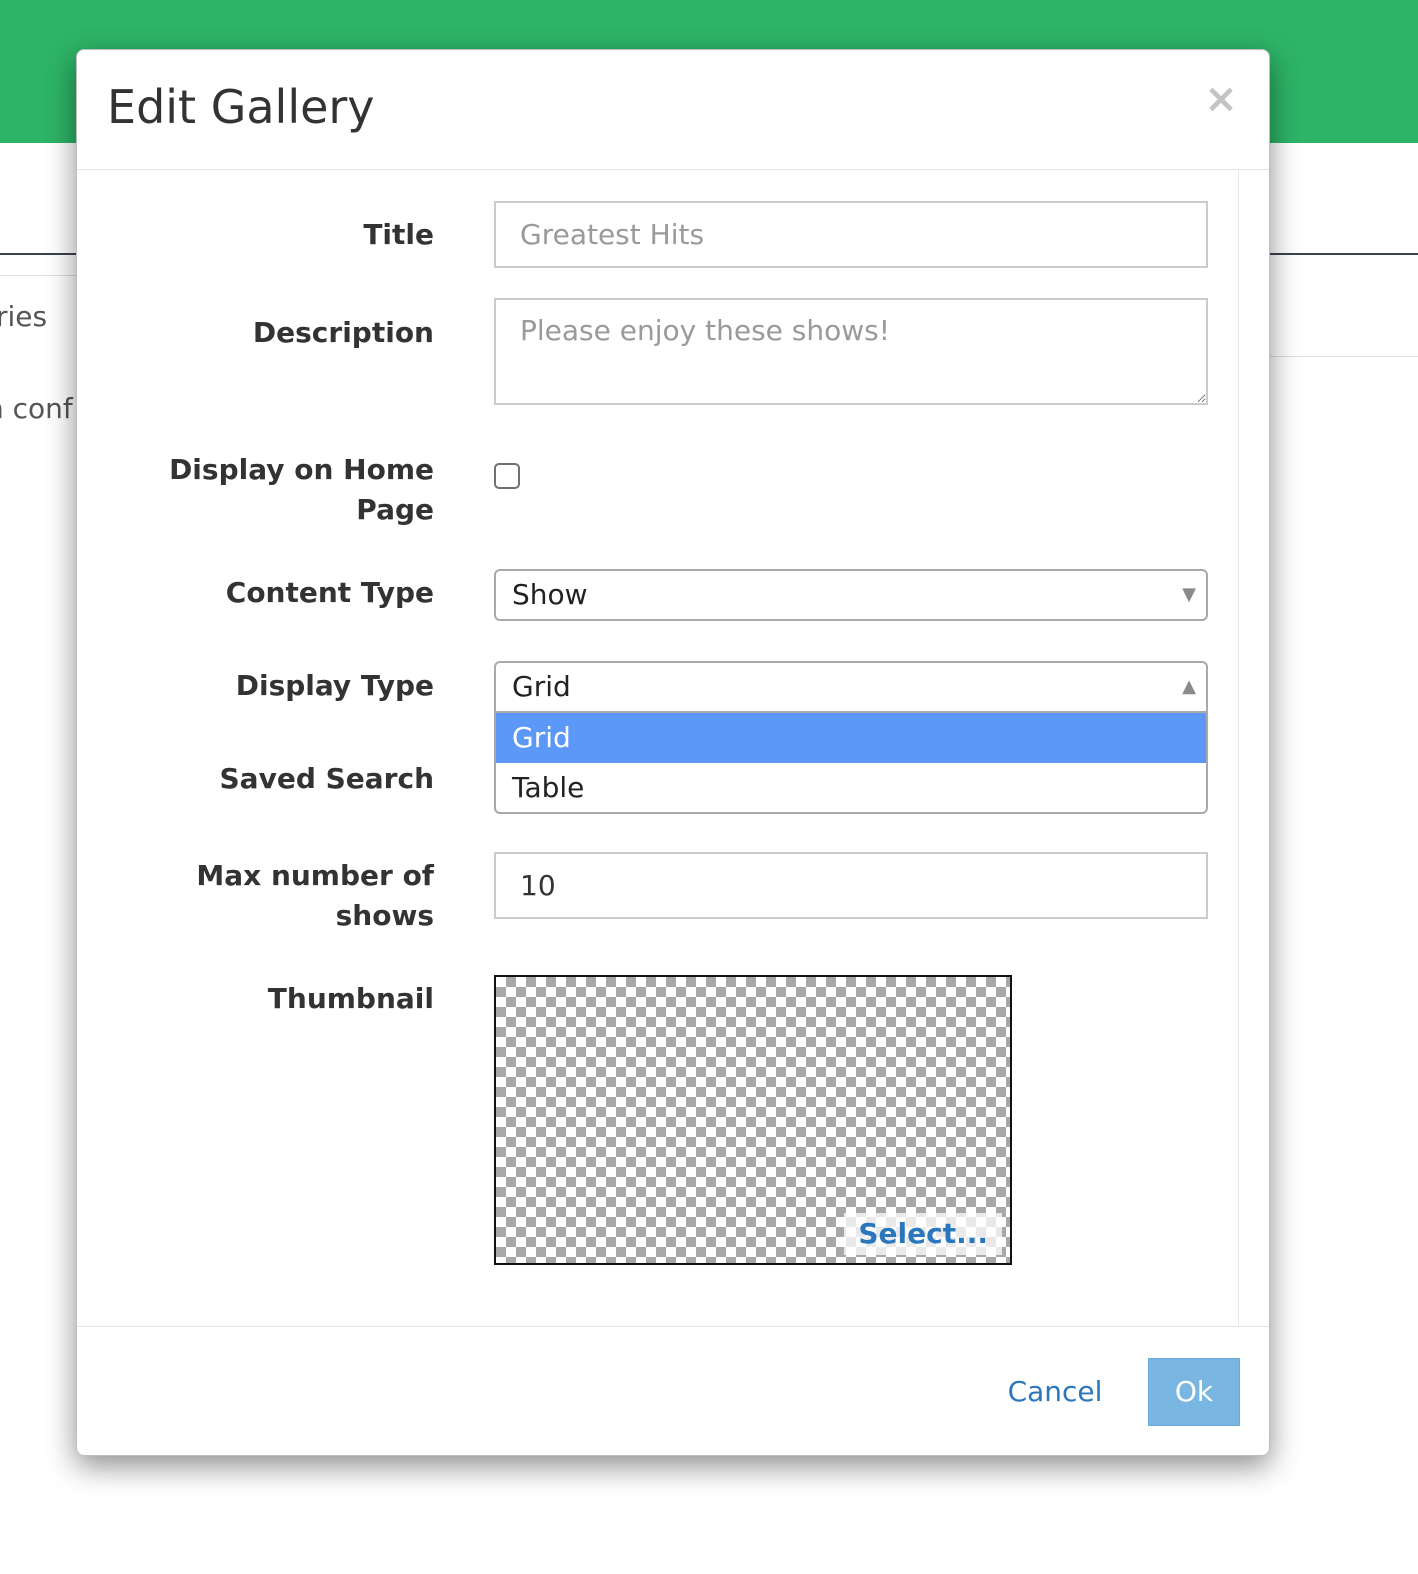 This screenshot has width=1418, height=1574. What do you see at coordinates (24, 316) in the screenshot?
I see `background-text-fragment: ries` at bounding box center [24, 316].